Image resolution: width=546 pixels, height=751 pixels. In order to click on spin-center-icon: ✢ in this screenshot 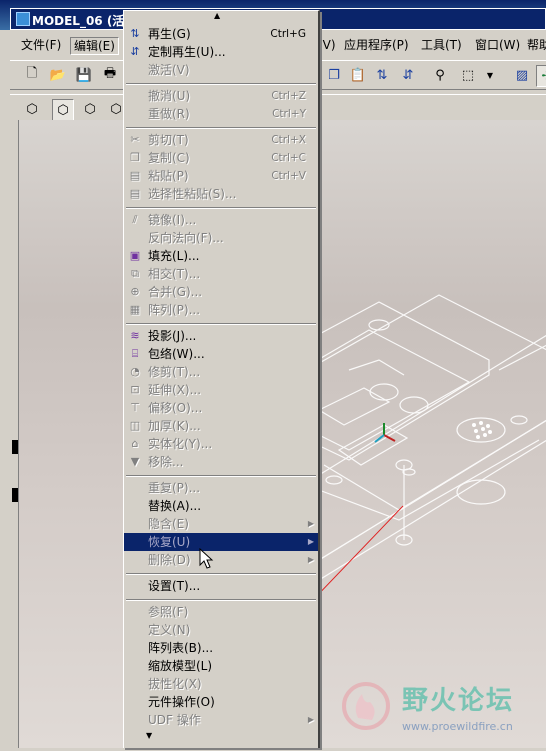, I will do `click(541, 76)`.